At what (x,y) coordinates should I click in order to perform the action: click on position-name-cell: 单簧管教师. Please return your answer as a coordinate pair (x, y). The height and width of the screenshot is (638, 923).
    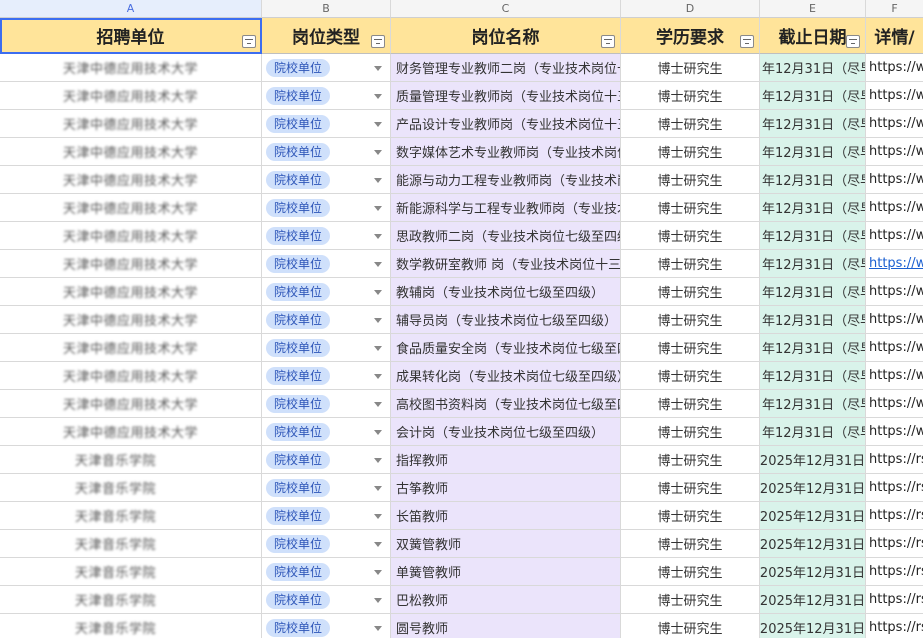
    Looking at the image, I should click on (506, 572).